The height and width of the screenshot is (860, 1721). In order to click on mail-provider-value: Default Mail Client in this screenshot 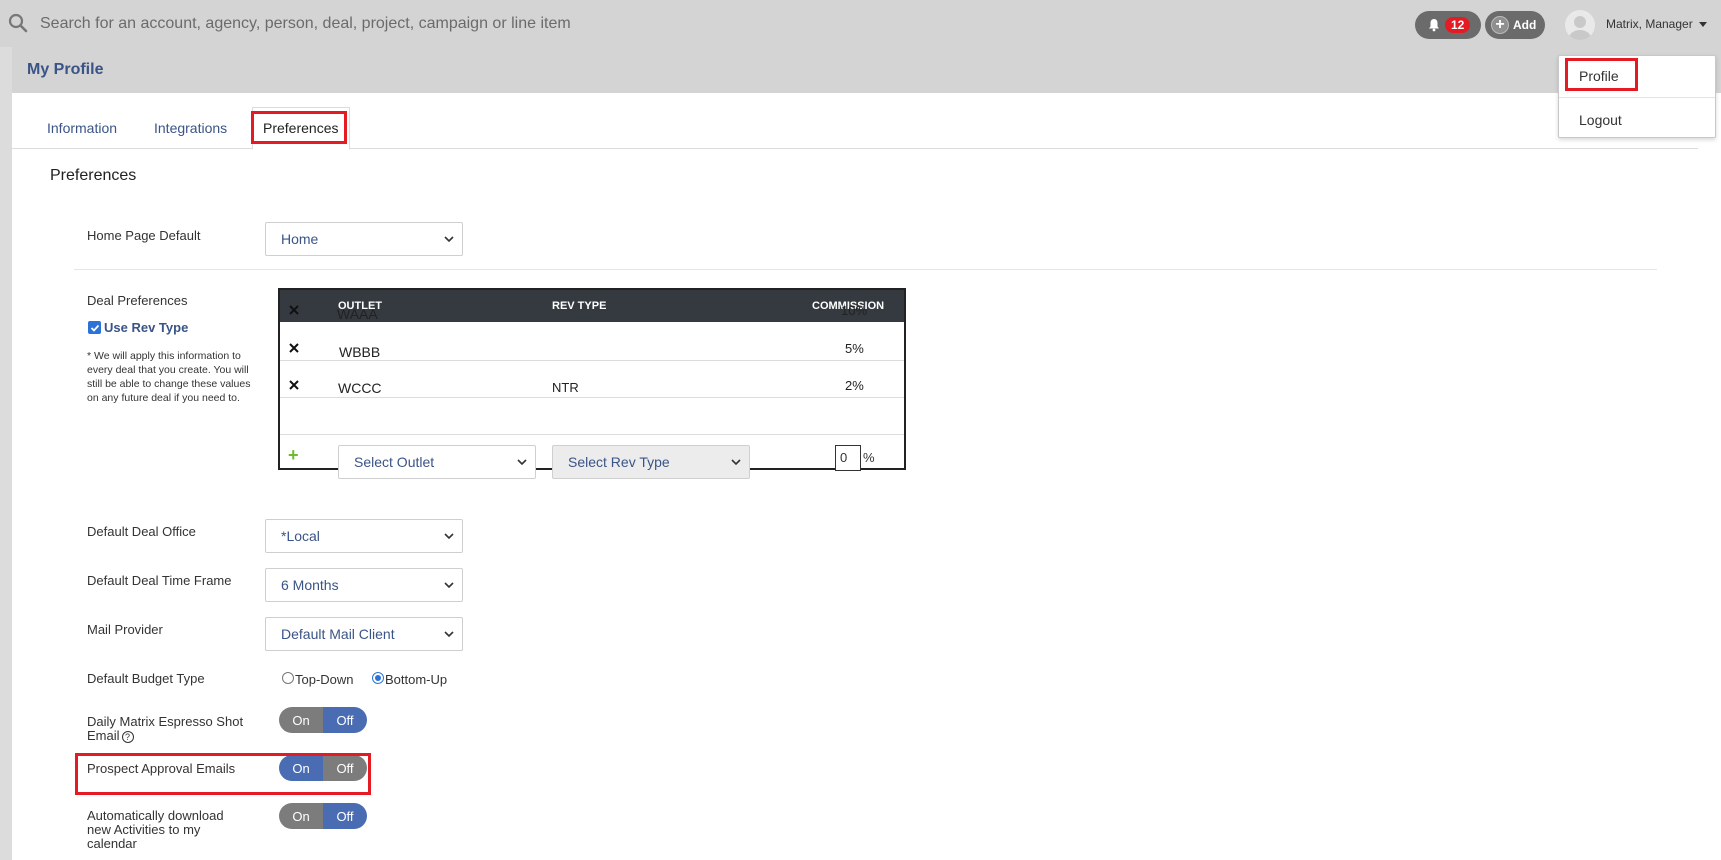, I will do `click(338, 634)`.